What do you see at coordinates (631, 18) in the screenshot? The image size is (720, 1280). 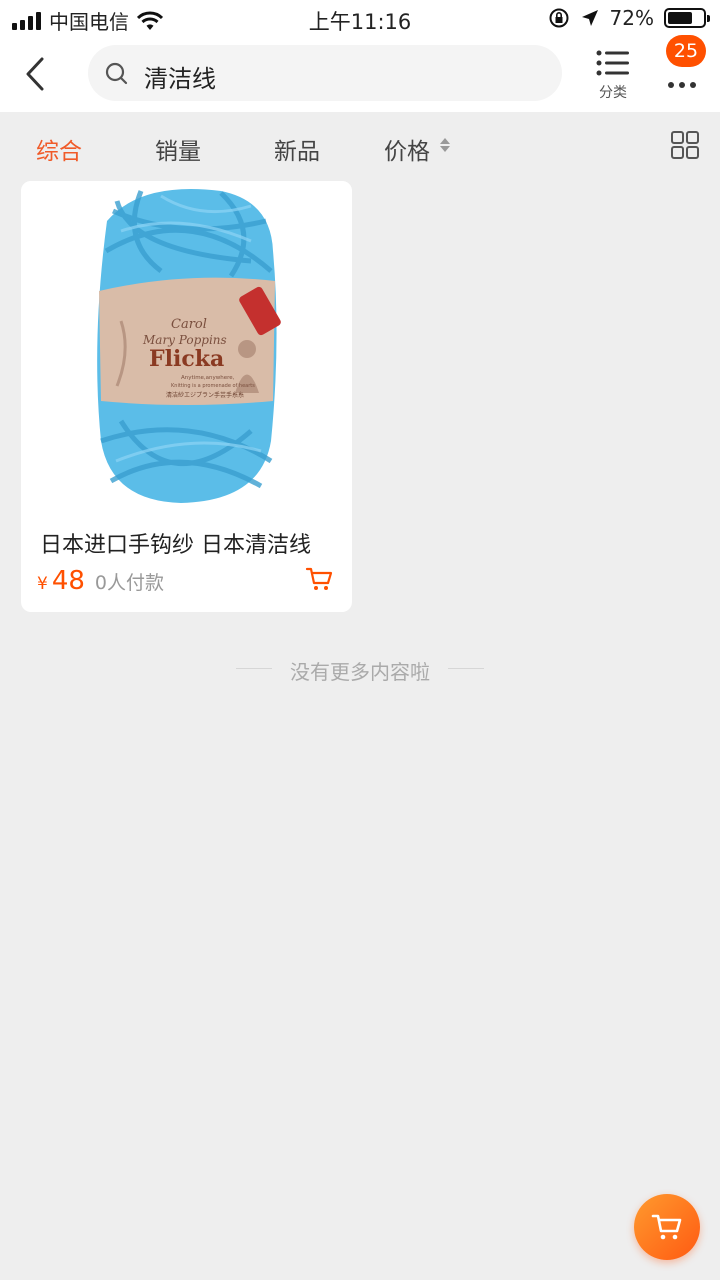 I see `battery-percent: 72%` at bounding box center [631, 18].